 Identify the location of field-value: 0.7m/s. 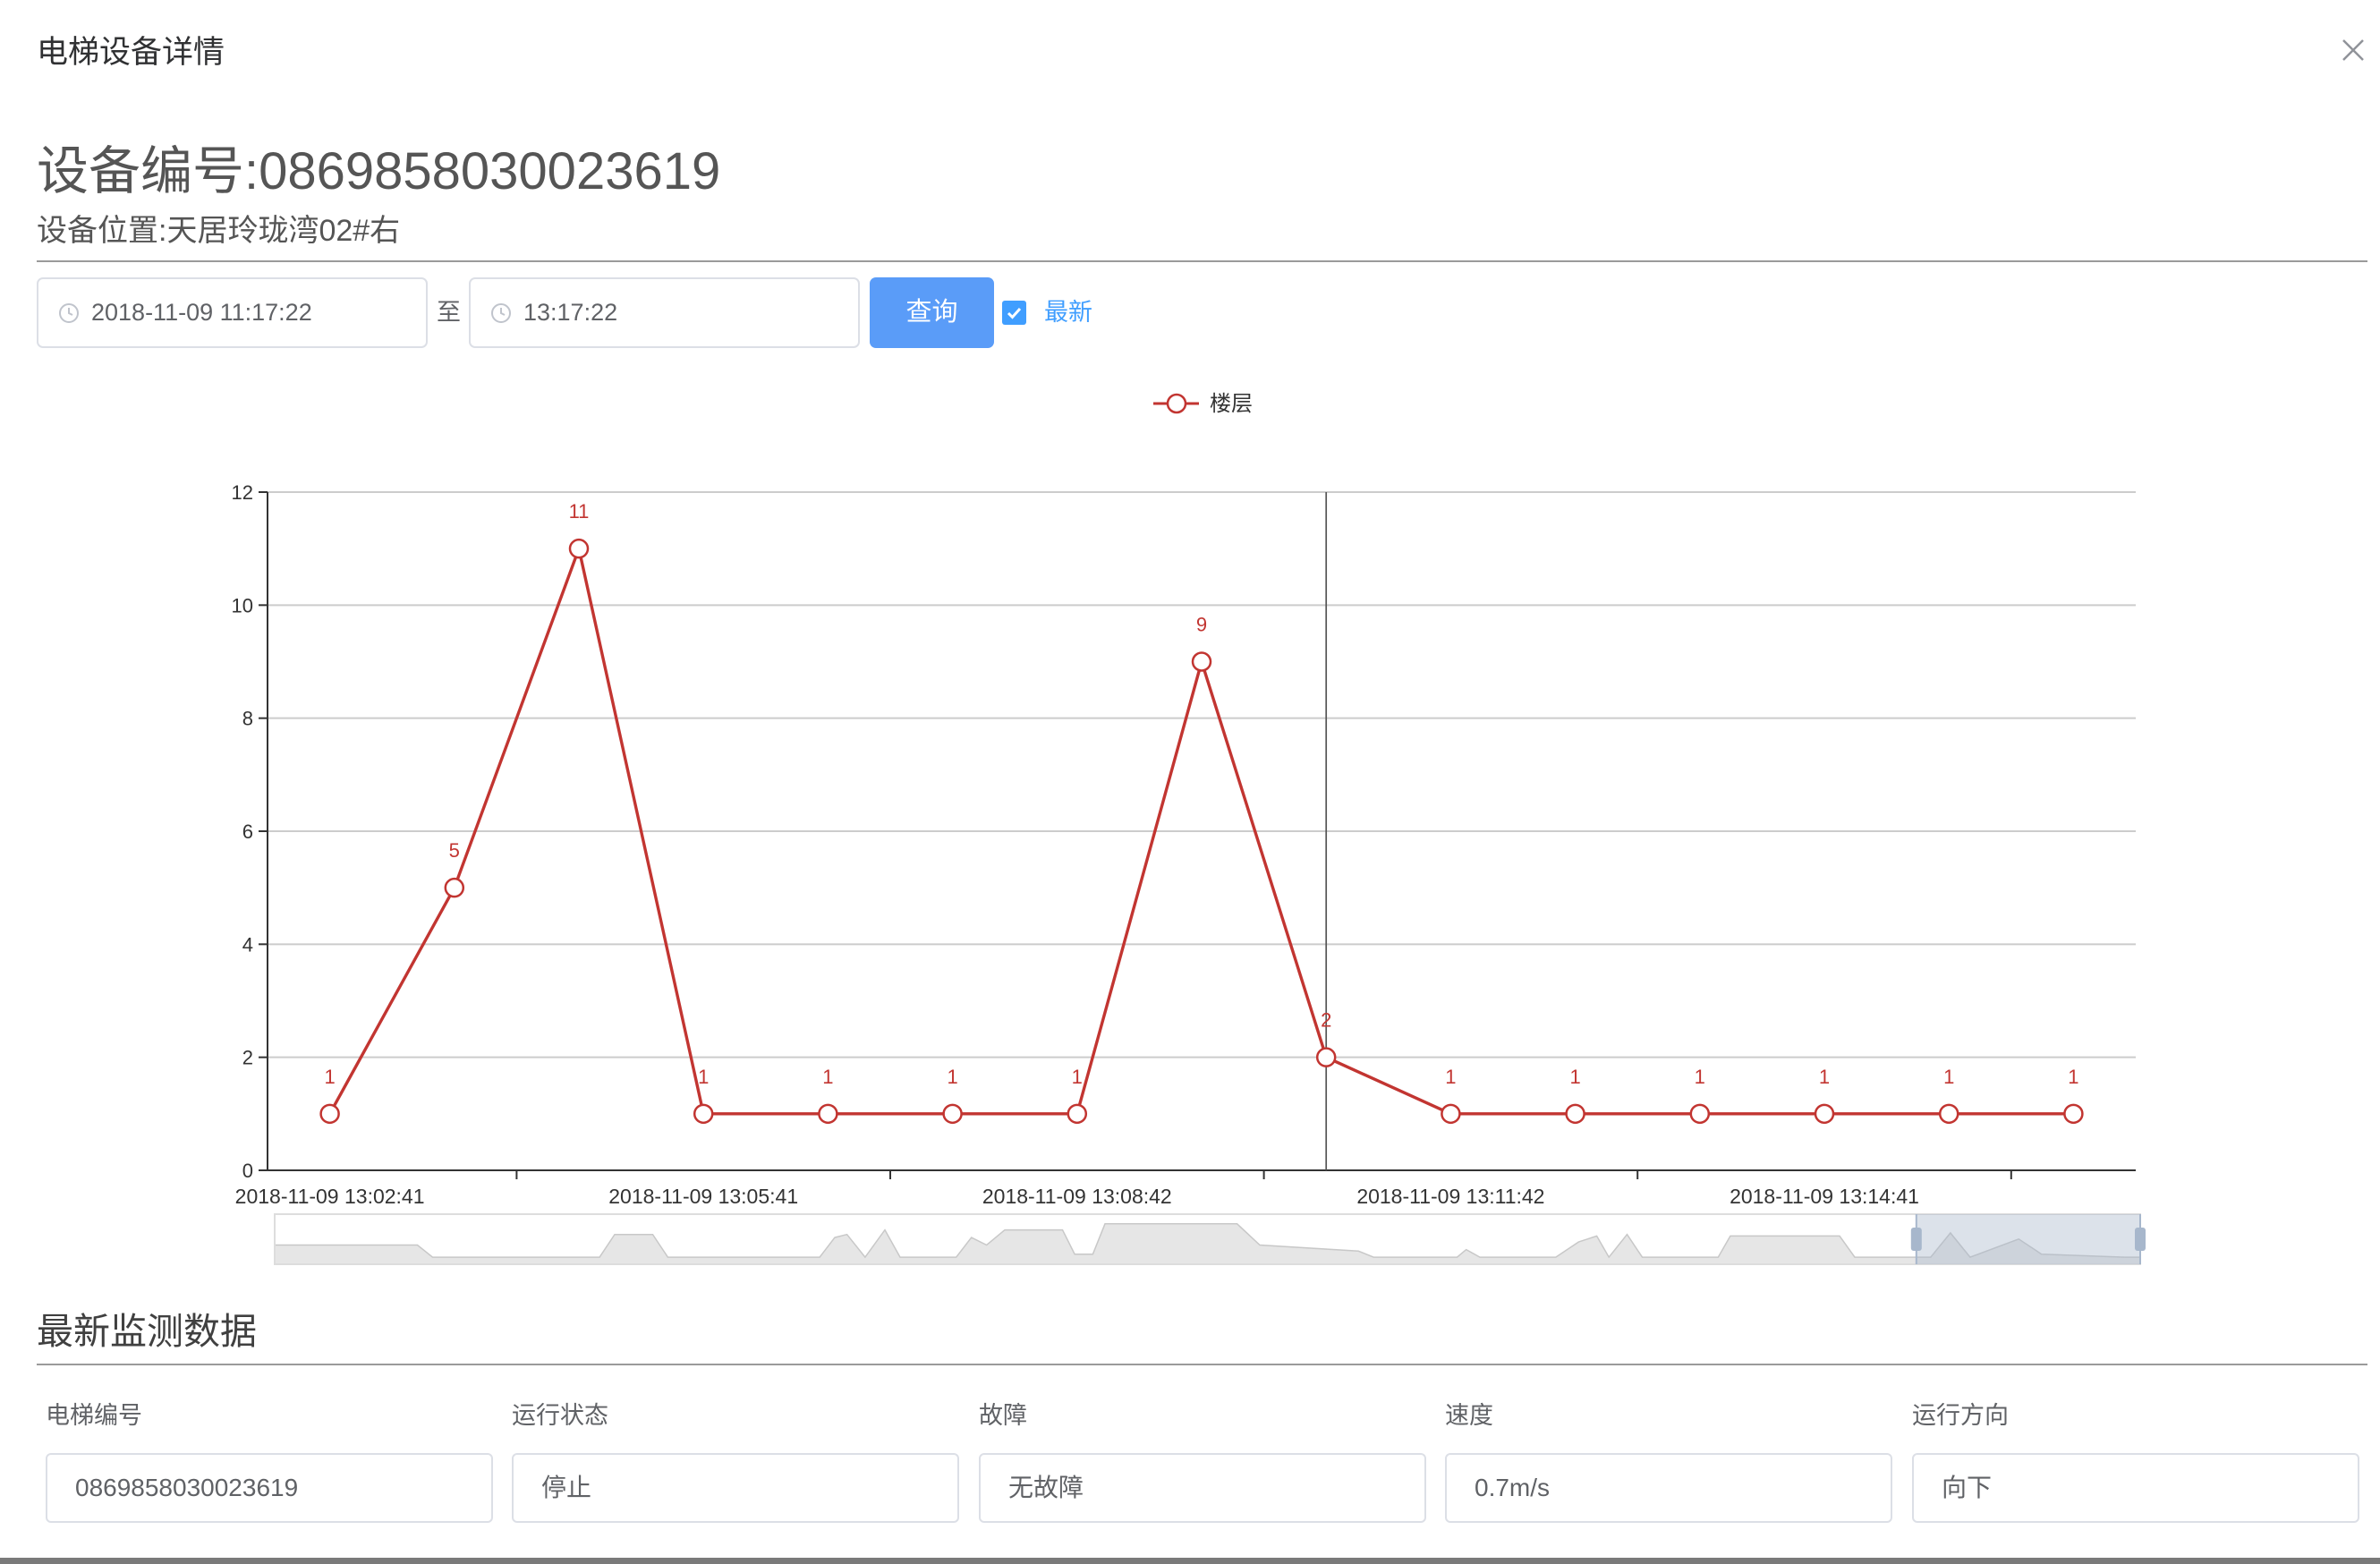
(1513, 1487).